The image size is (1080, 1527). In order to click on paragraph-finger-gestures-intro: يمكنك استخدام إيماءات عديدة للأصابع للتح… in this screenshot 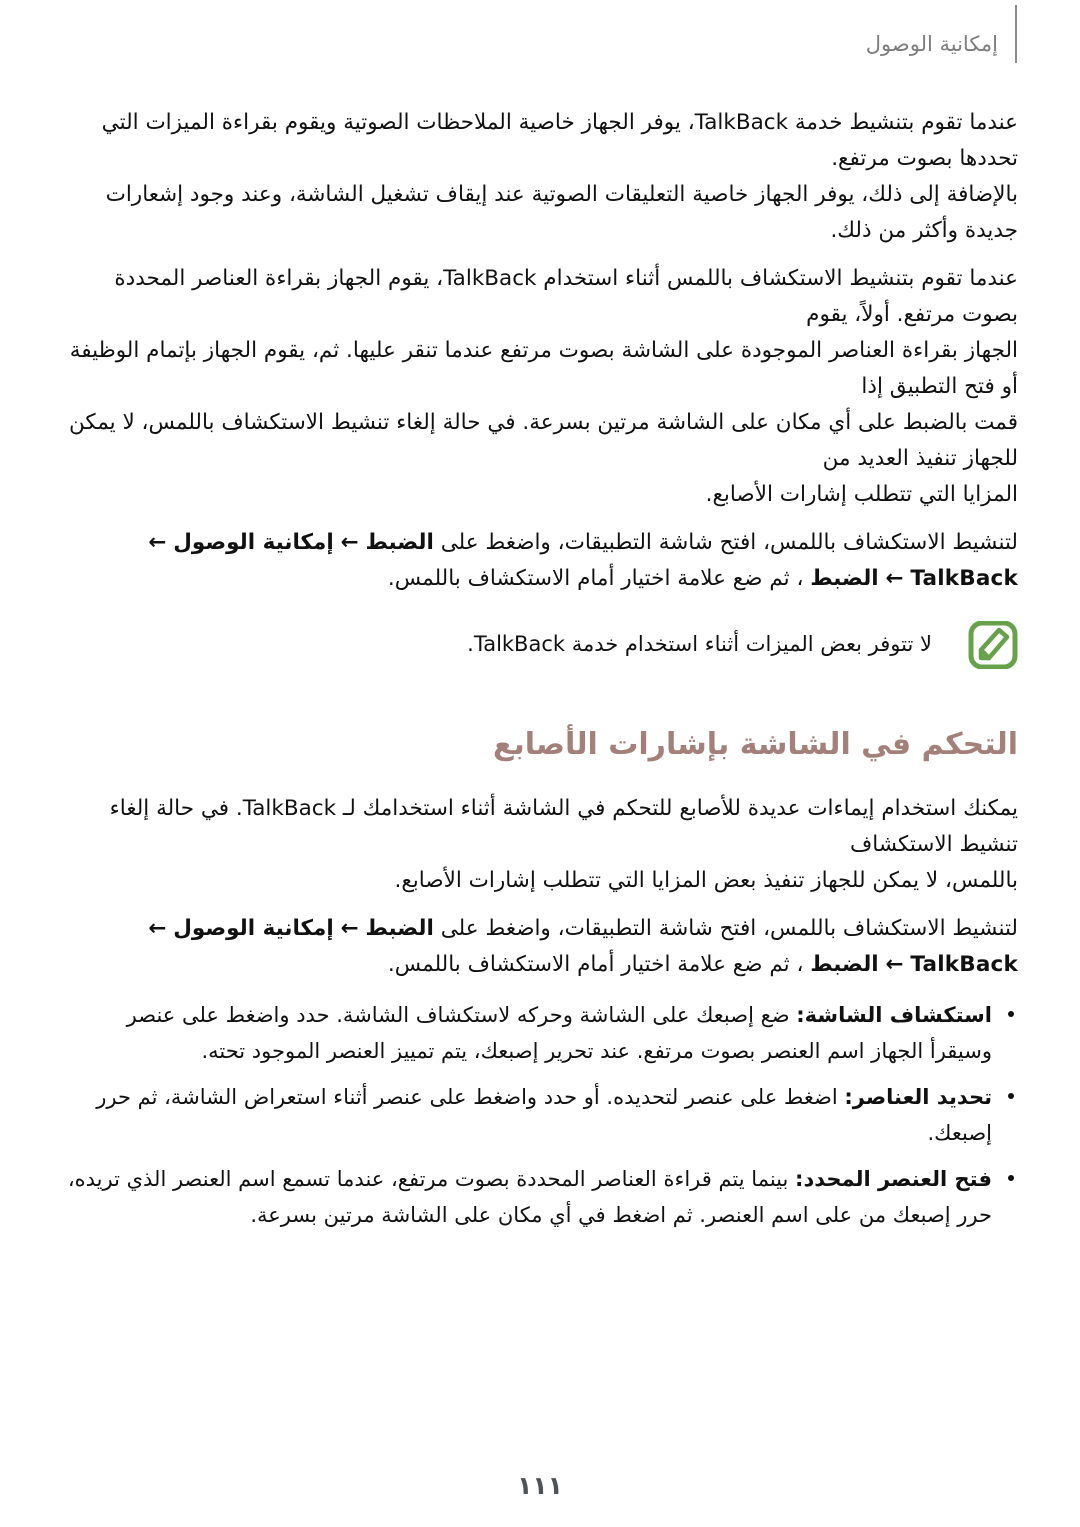, I will do `click(540, 845)`.